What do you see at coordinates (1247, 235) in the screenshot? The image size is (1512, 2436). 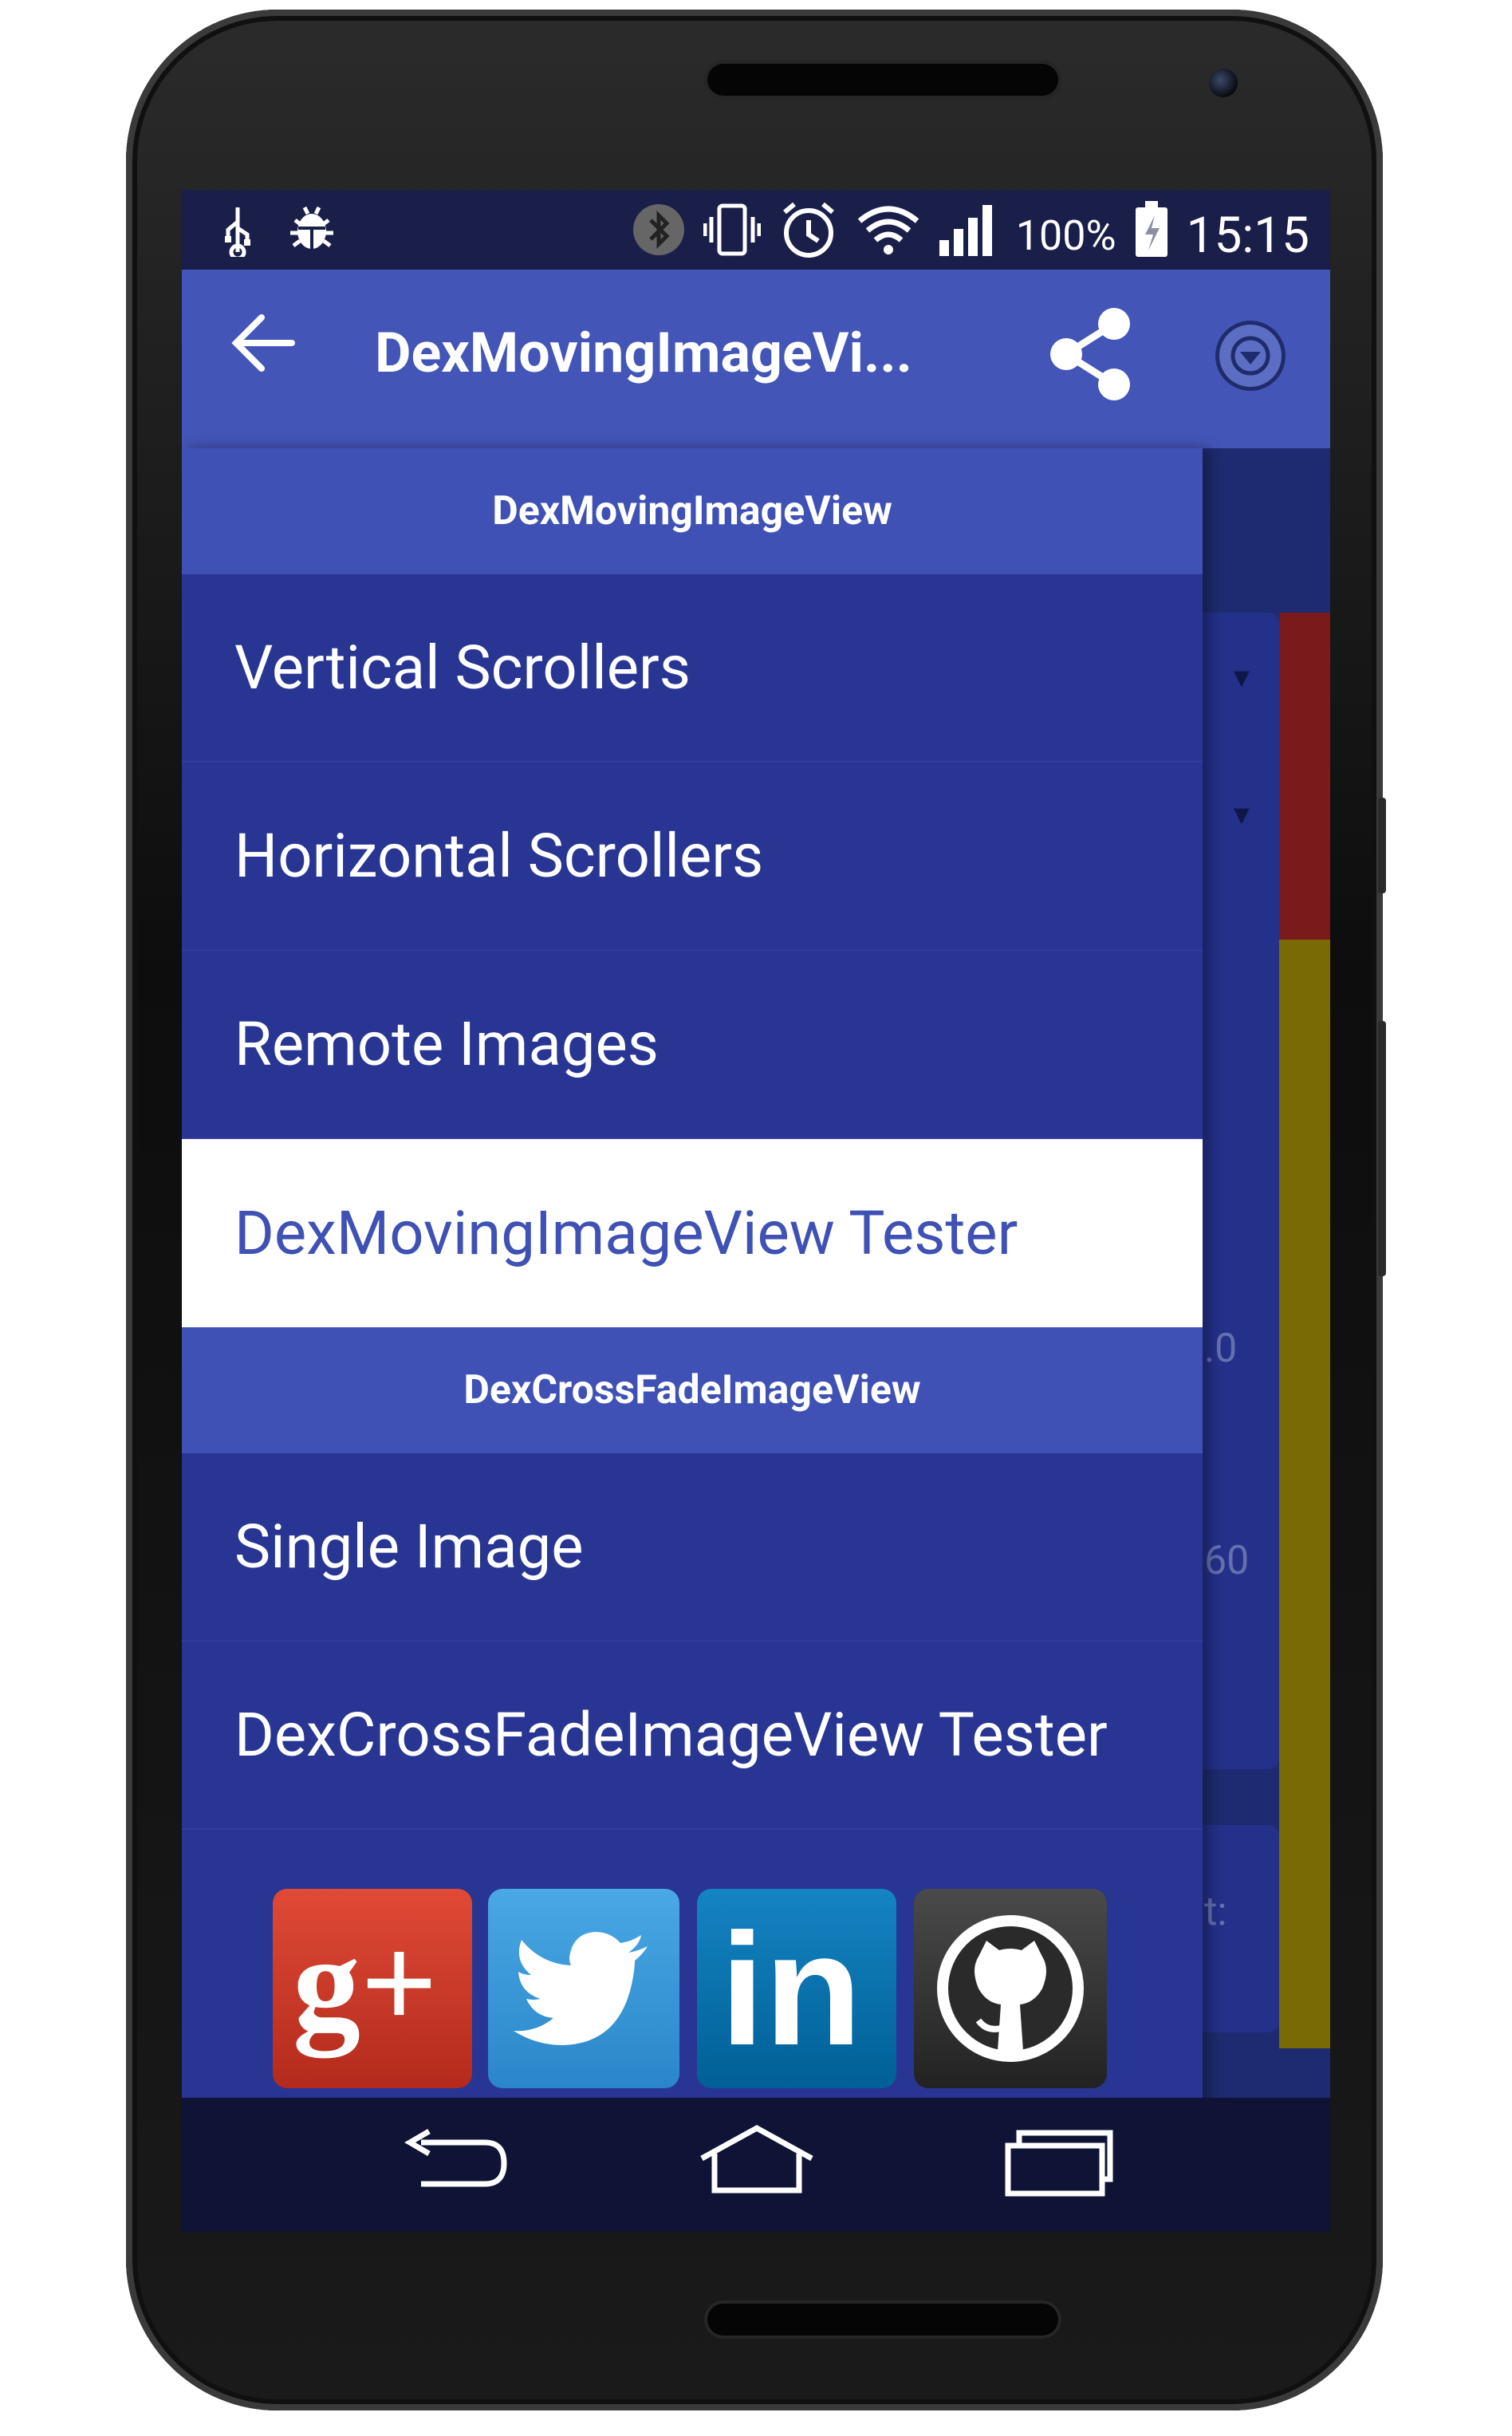 I see `clock: 15:15` at bounding box center [1247, 235].